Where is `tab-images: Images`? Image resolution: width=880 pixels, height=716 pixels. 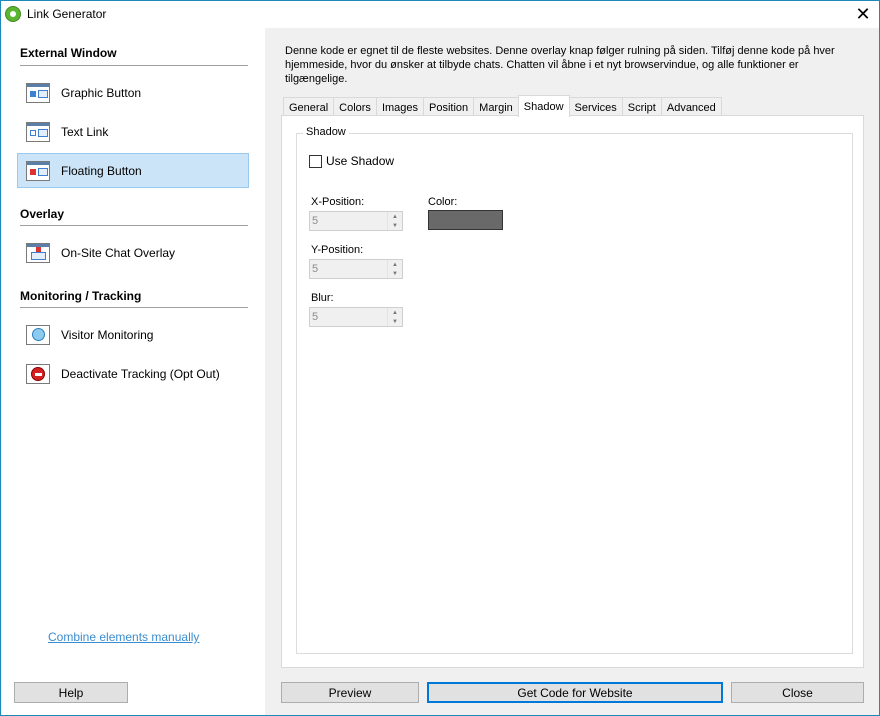 tab-images: Images is located at coordinates (400, 107).